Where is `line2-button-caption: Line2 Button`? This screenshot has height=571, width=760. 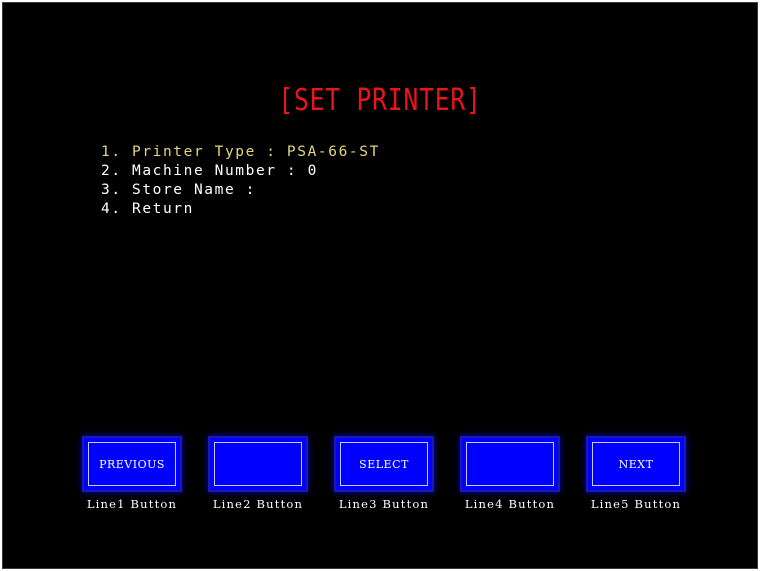
line2-button-caption: Line2 Button is located at coordinates (258, 504).